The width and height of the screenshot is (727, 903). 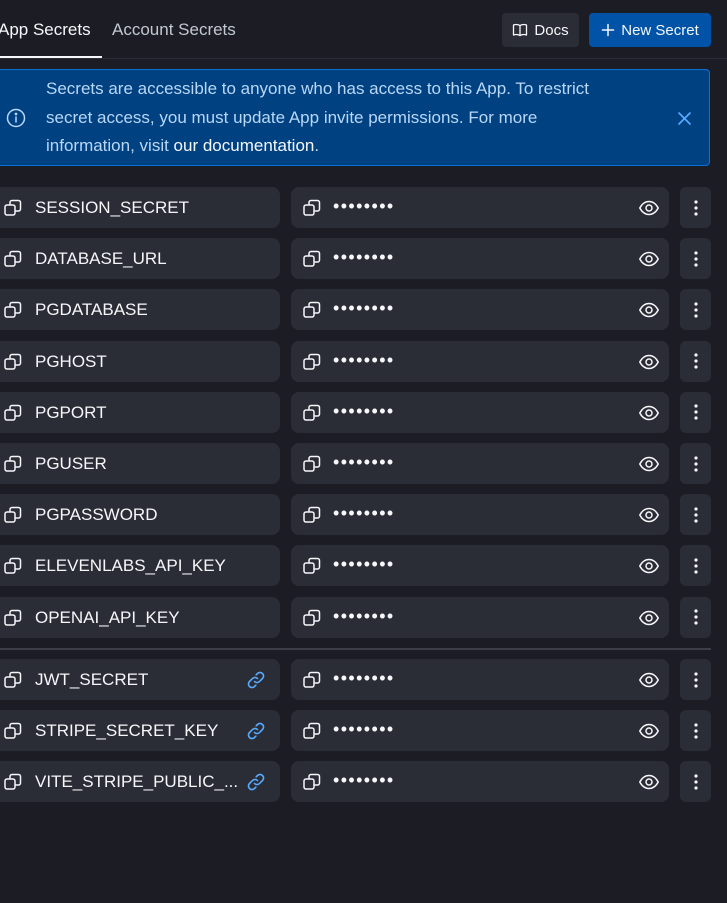 What do you see at coordinates (244, 145) in the screenshot?
I see `documentation-link: our documentation` at bounding box center [244, 145].